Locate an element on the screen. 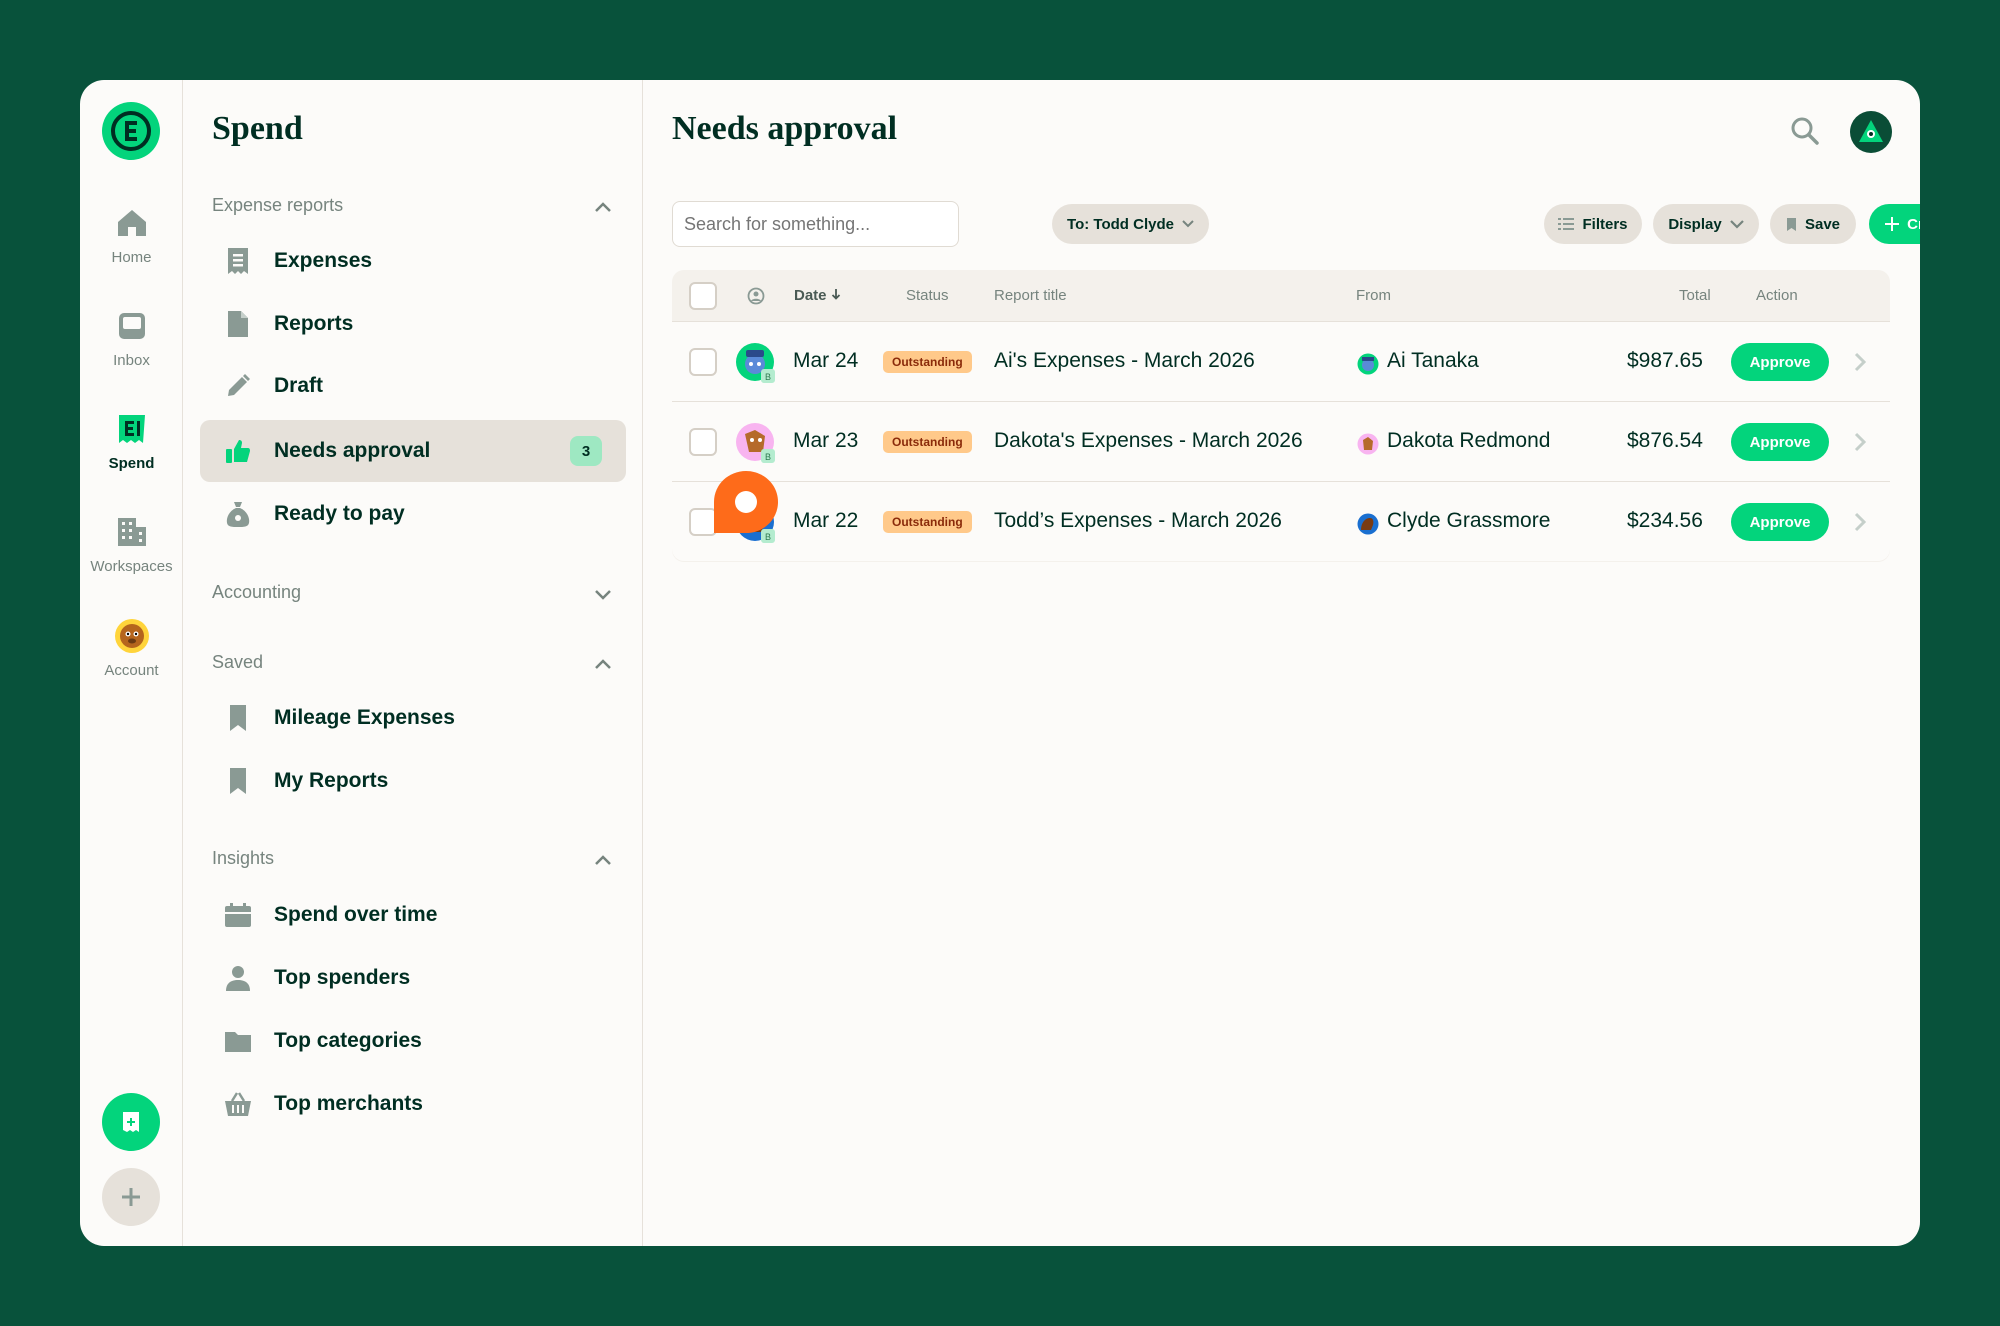 This screenshot has height=1326, width=2000. save-label: Save is located at coordinates (1822, 224).